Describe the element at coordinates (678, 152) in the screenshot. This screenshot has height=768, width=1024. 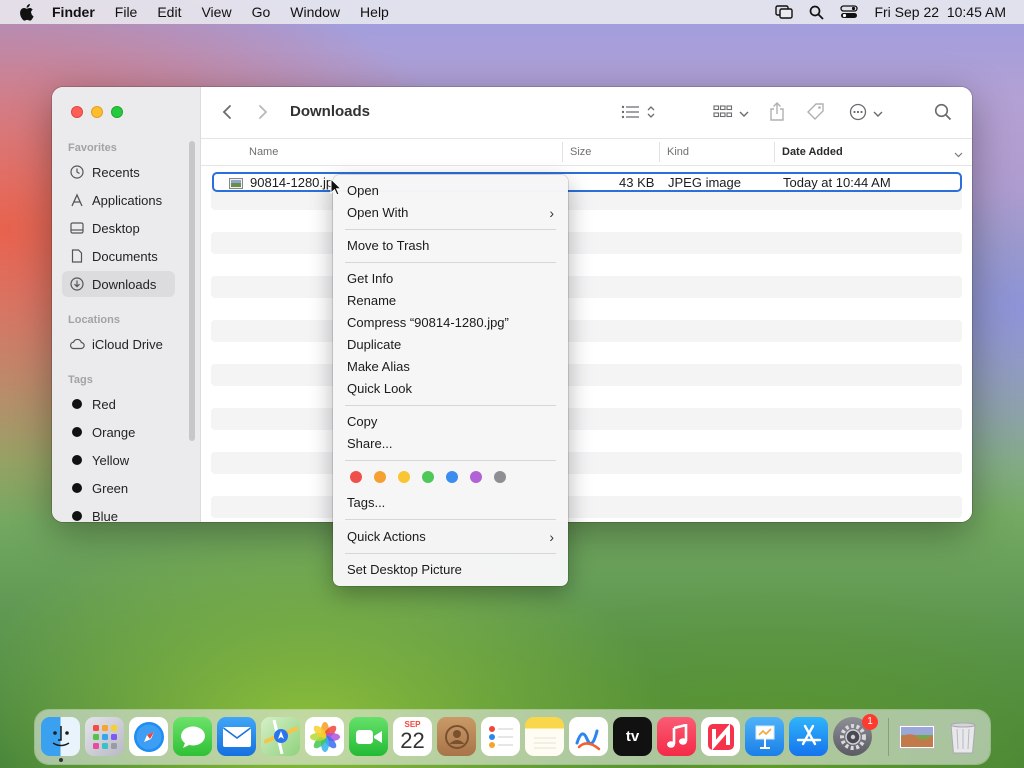
I see `column-header-kind: Kind` at that location.